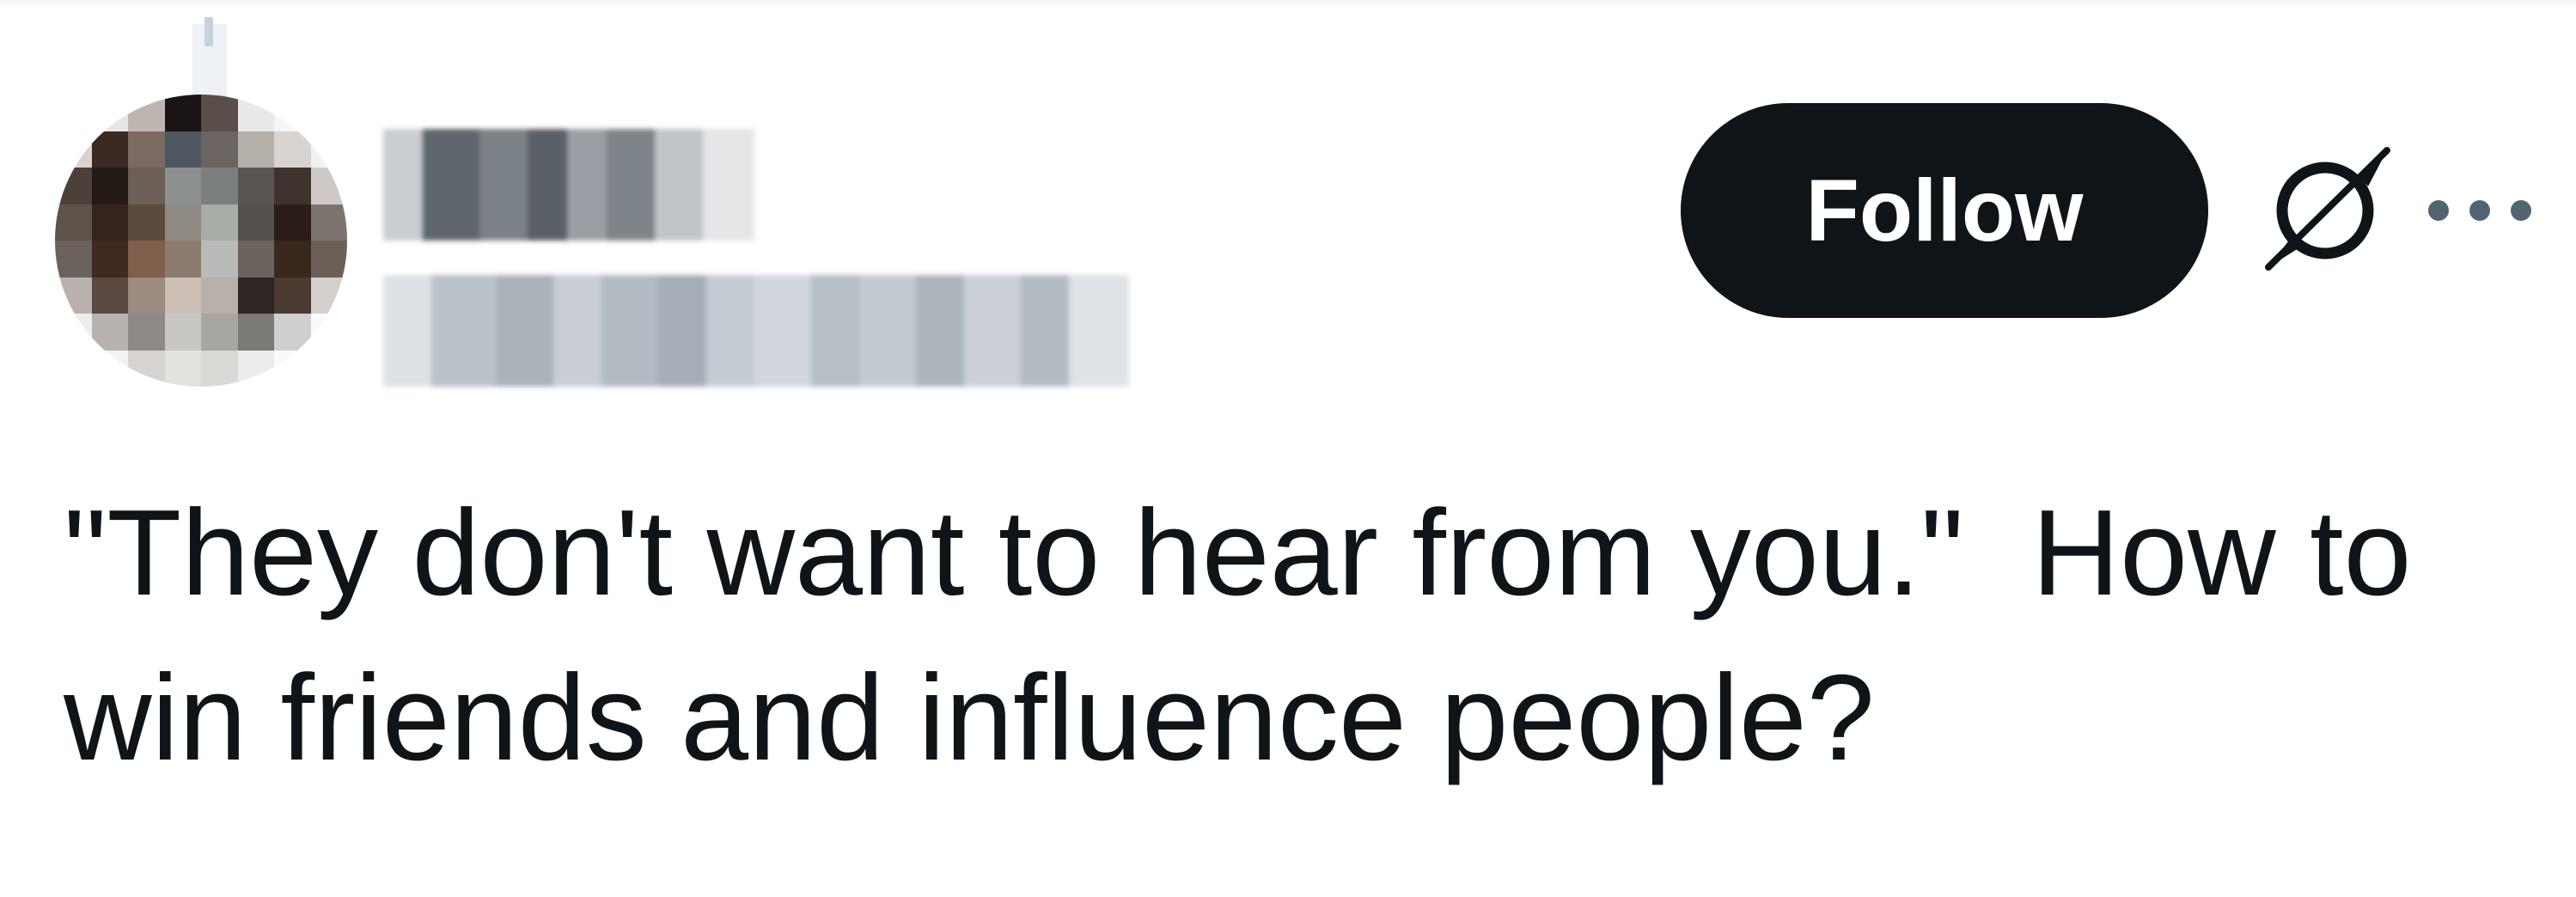 This screenshot has width=2576, height=897. Describe the element at coordinates (209, 59) in the screenshot. I see `avatar-decoration` at that location.